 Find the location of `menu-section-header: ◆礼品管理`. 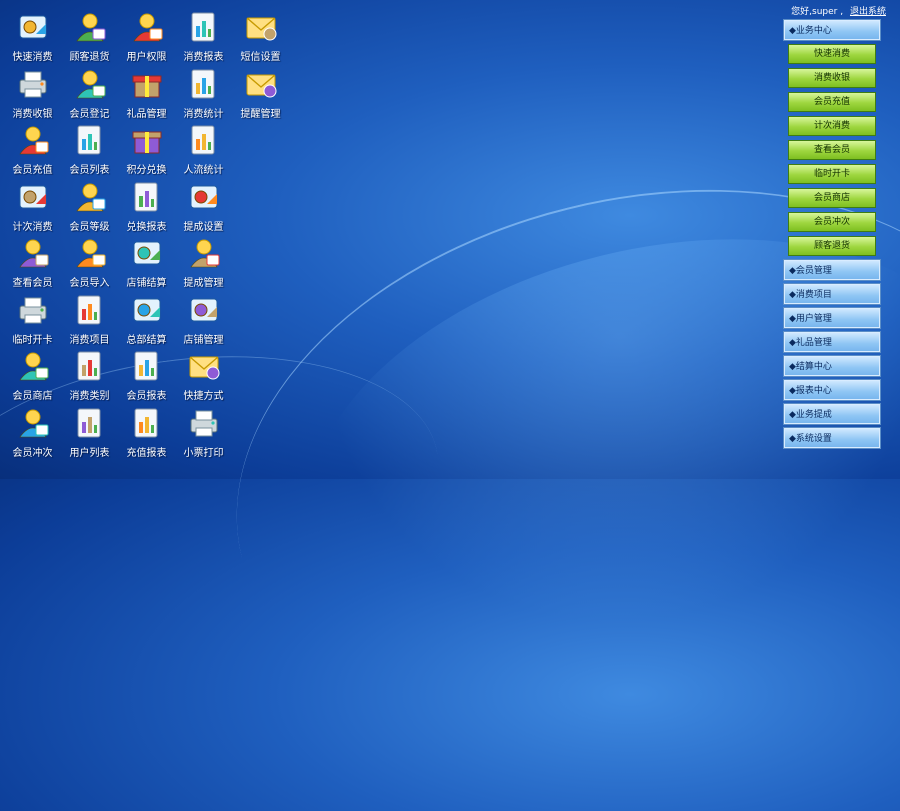

menu-section-header: ◆礼品管理 is located at coordinates (832, 342).